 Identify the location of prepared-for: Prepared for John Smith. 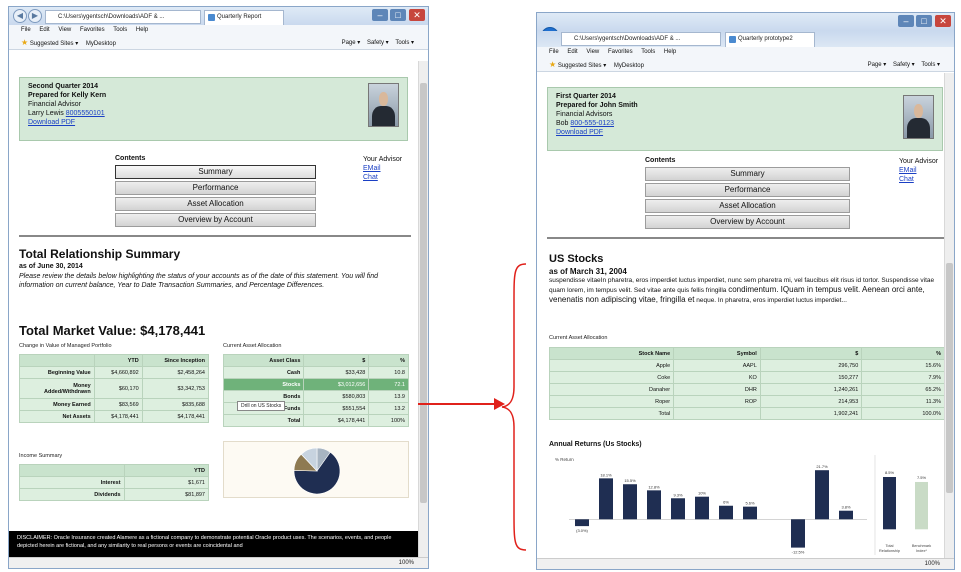
(597, 105).